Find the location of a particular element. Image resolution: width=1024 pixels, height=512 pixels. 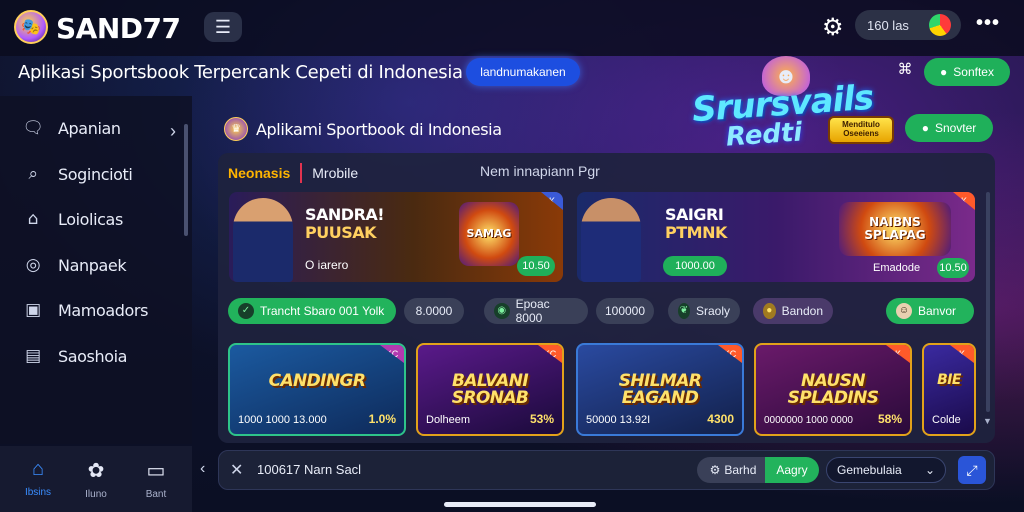

tab-mrobile: Mrobile is located at coordinates (335, 173).